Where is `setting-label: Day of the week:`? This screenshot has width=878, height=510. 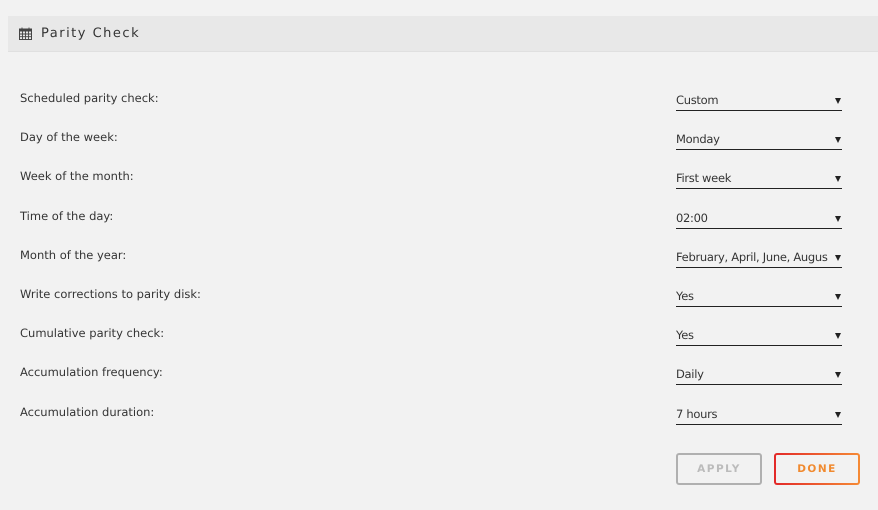 setting-label: Day of the week: is located at coordinates (69, 137).